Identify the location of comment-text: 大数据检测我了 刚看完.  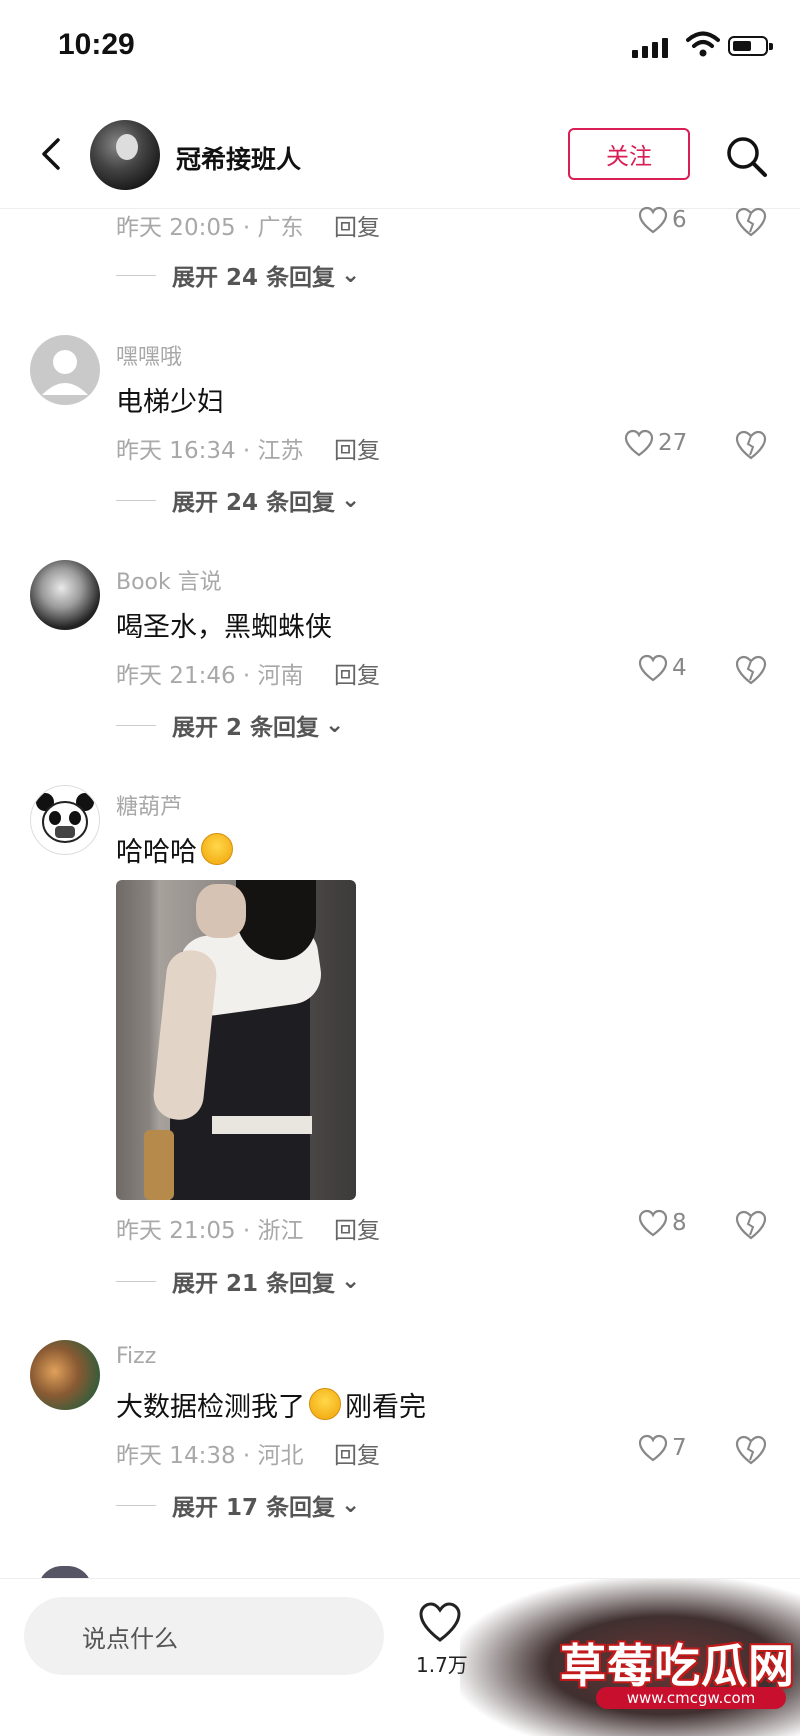
(271, 1404).